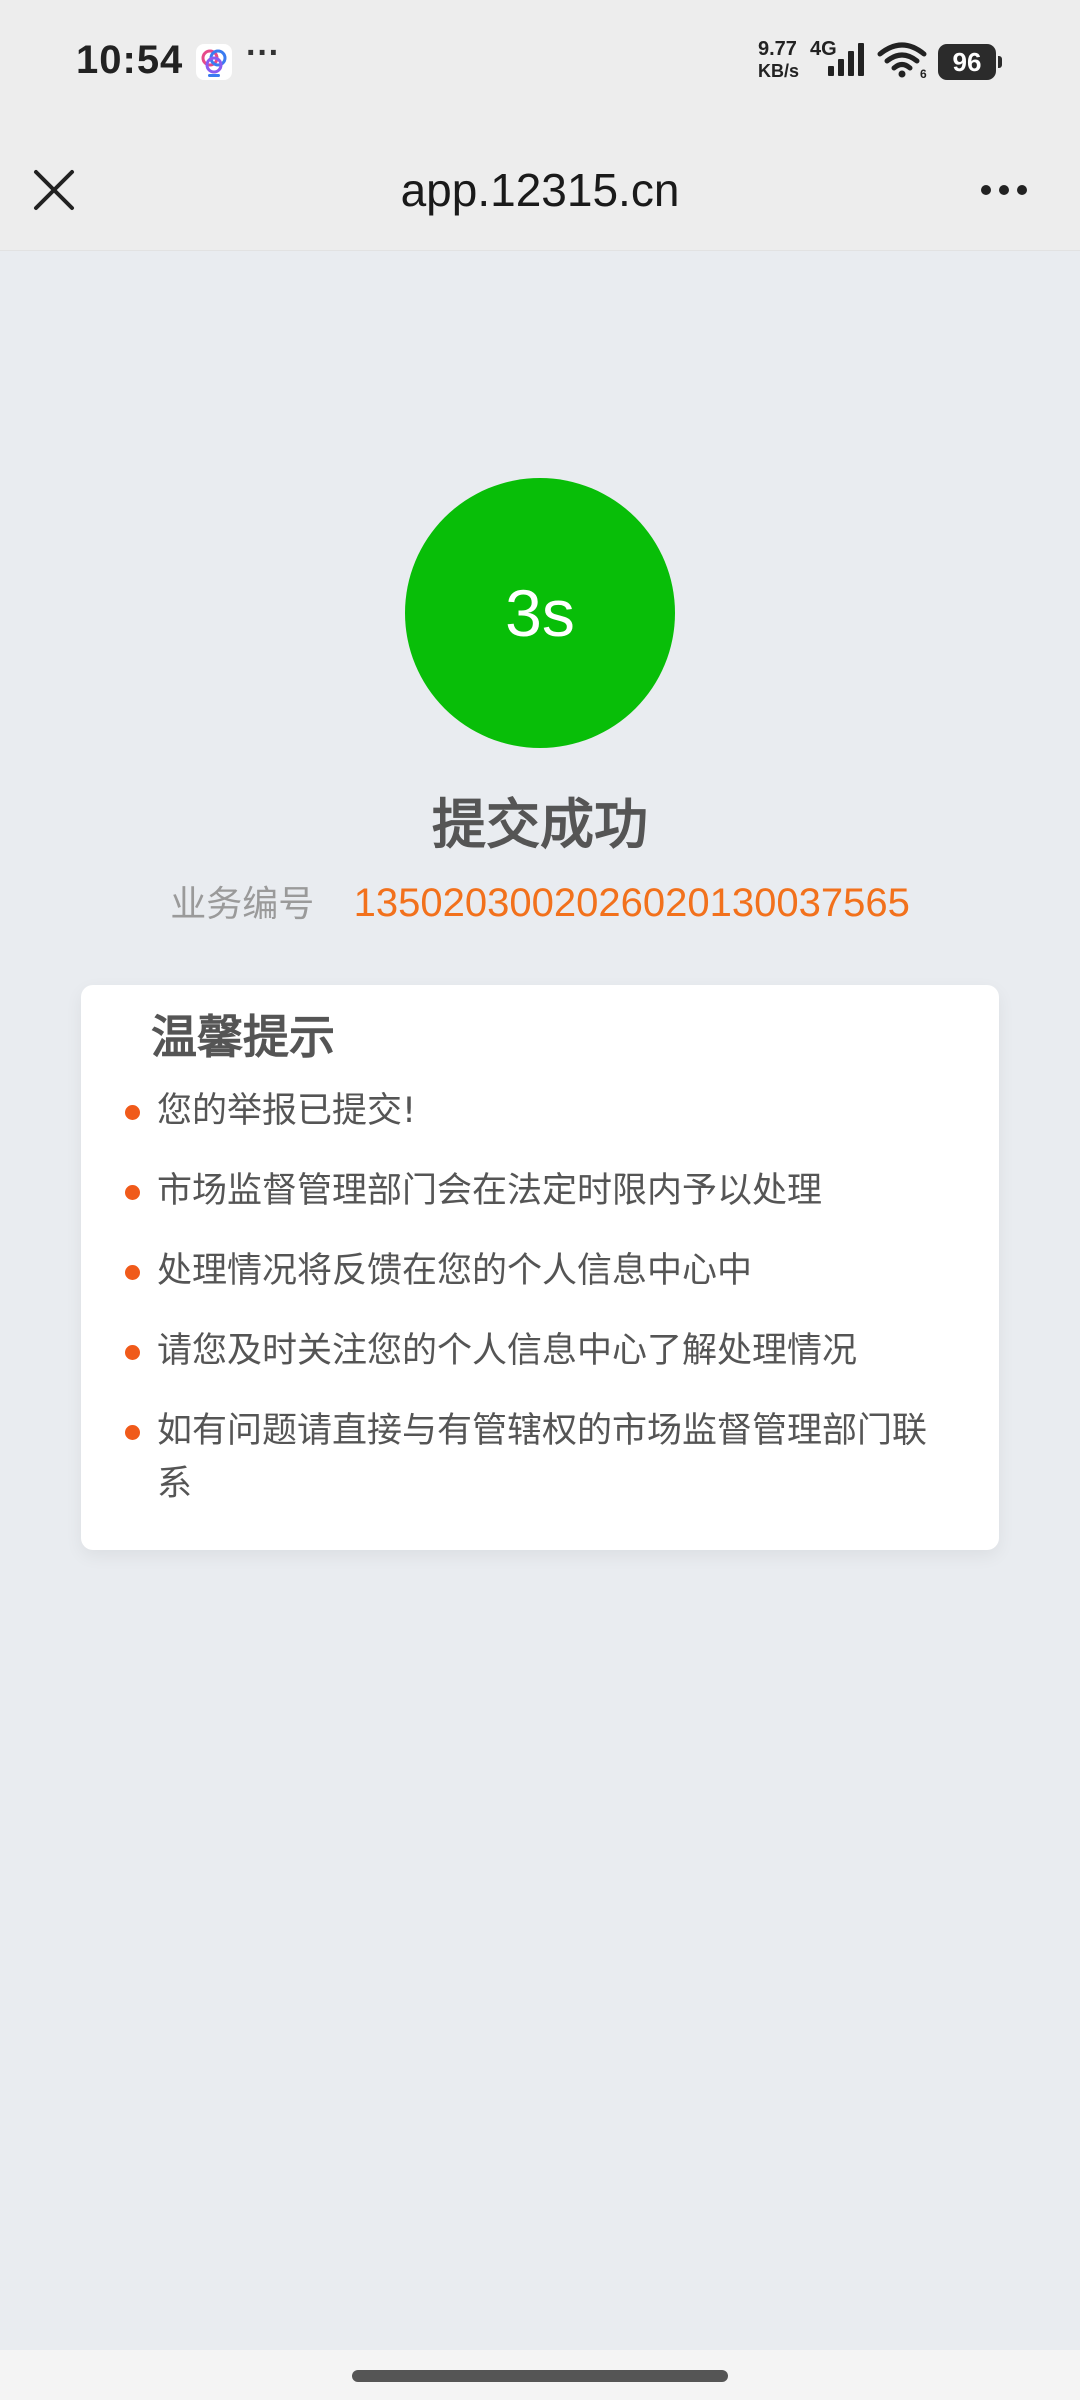 The width and height of the screenshot is (1080, 2400). I want to click on business-number-label: 业务编号, so click(242, 904).